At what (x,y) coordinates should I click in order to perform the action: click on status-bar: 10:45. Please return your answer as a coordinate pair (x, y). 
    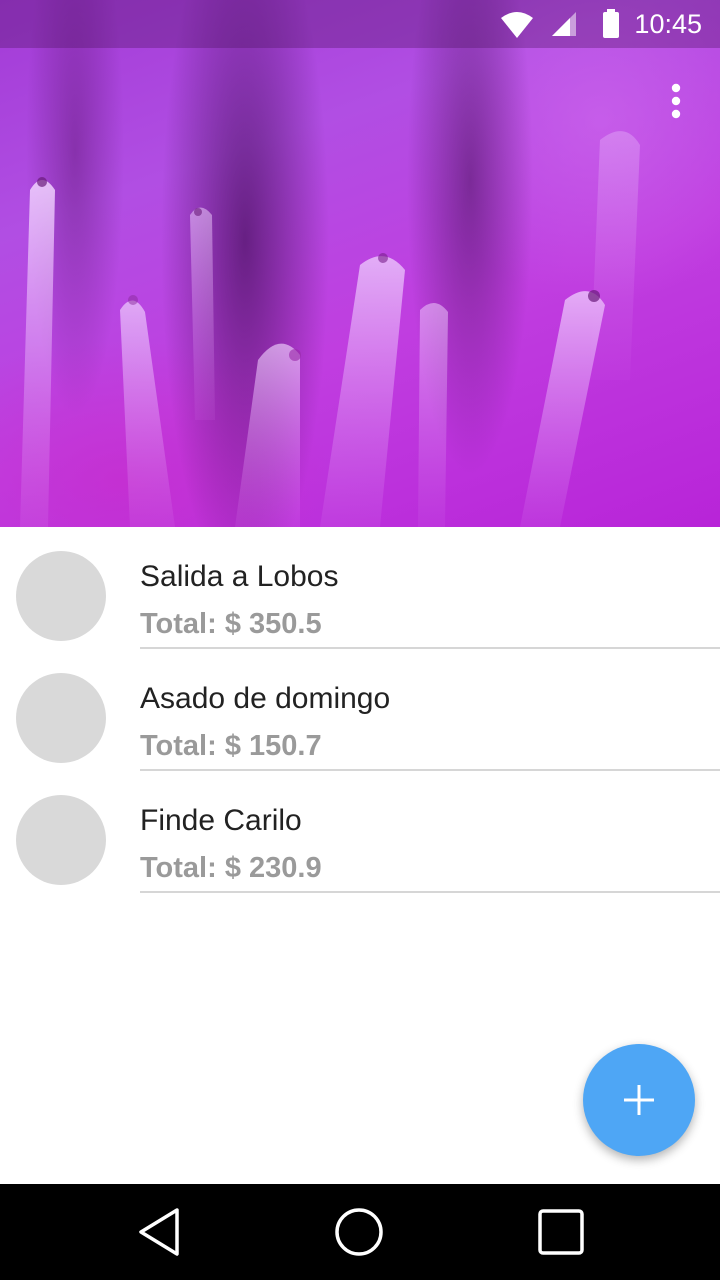
    Looking at the image, I should click on (360, 24).